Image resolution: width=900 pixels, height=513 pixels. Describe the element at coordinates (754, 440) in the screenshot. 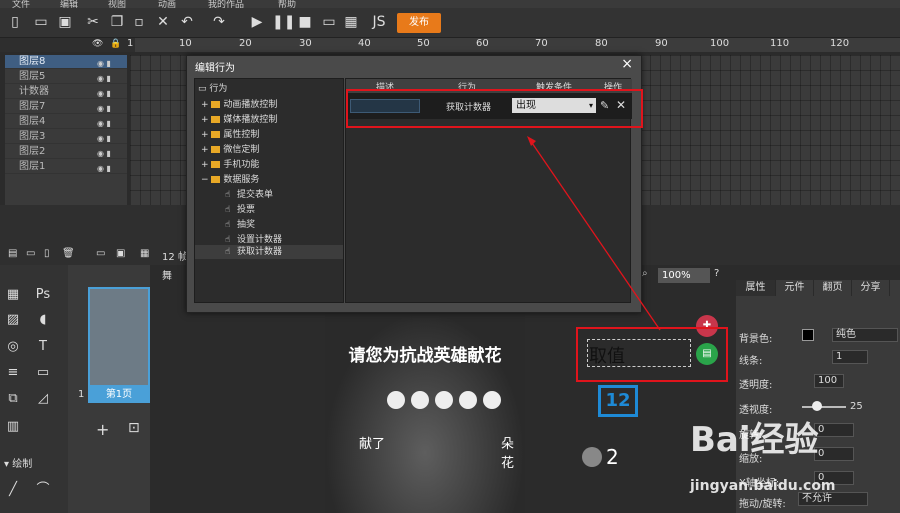

I see `watermark-brand: Bai经验` at that location.